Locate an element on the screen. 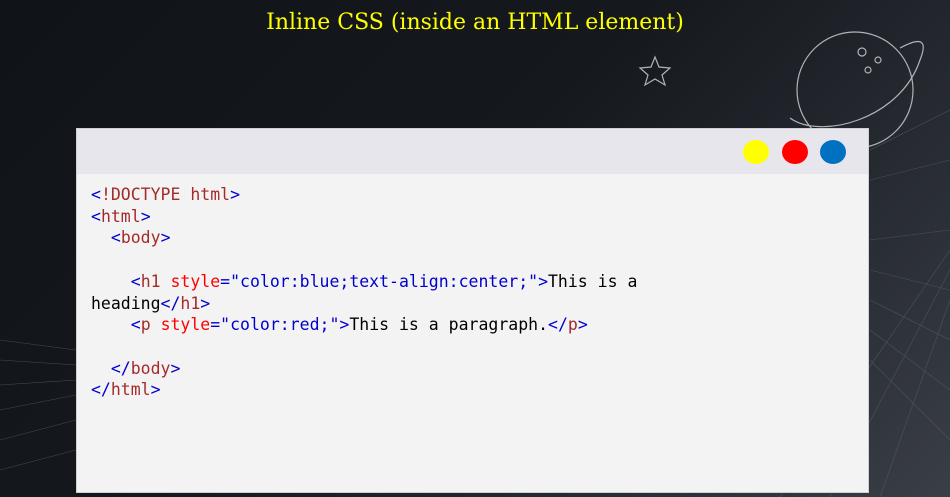 This screenshot has width=950, height=497. red-dot-icon is located at coordinates (795, 152).